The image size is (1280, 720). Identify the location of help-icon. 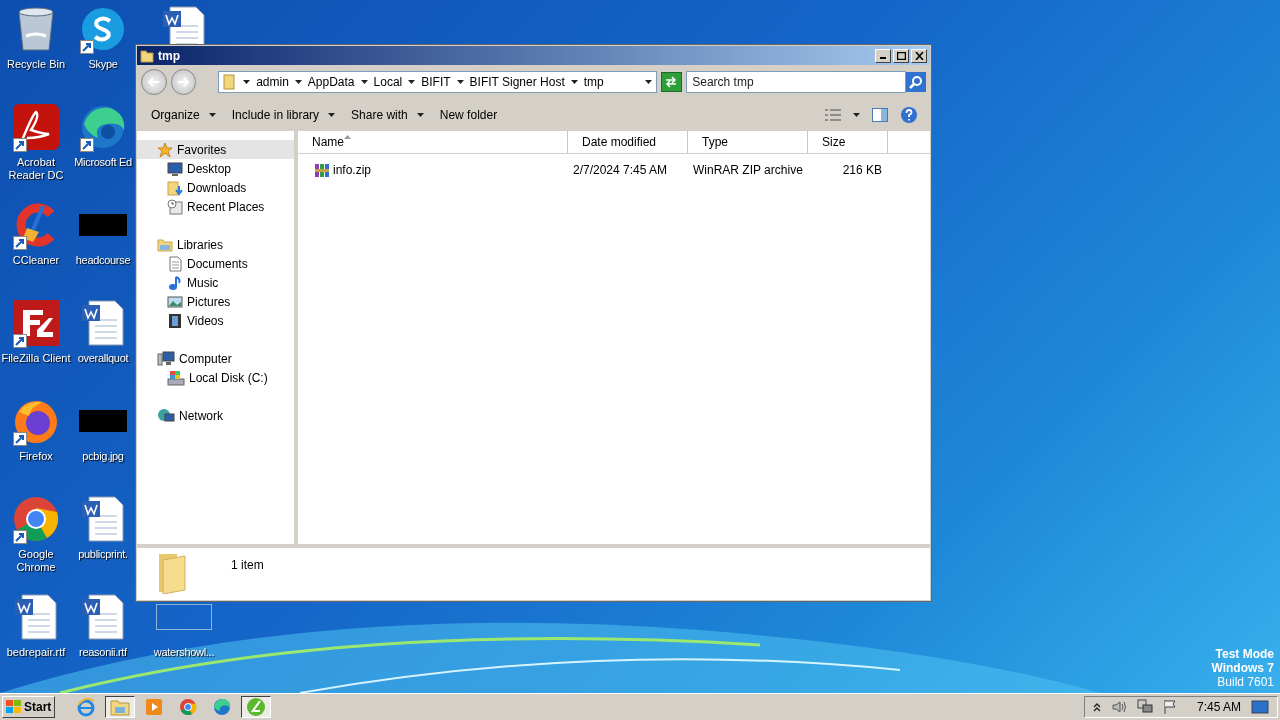
(909, 115).